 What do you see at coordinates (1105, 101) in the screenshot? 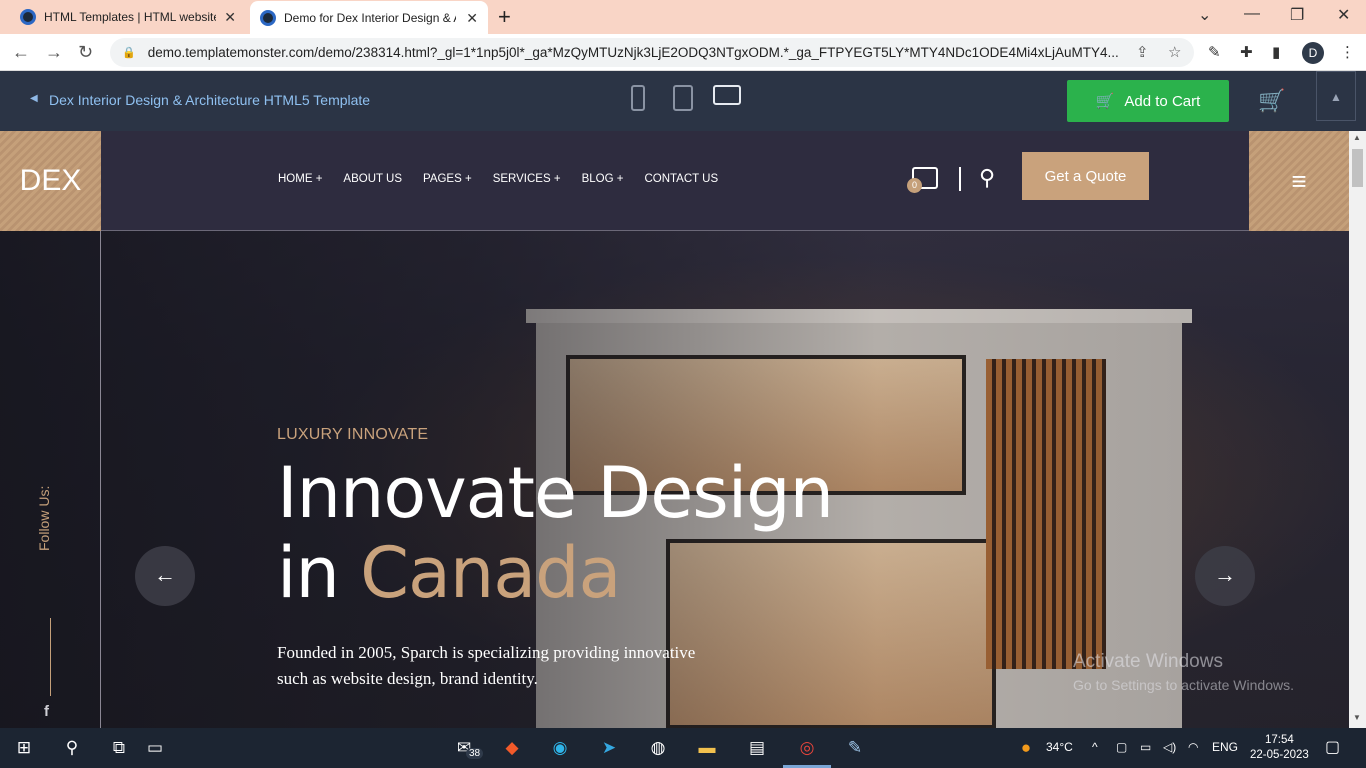
I see `cart-icon: 🛒` at bounding box center [1105, 101].